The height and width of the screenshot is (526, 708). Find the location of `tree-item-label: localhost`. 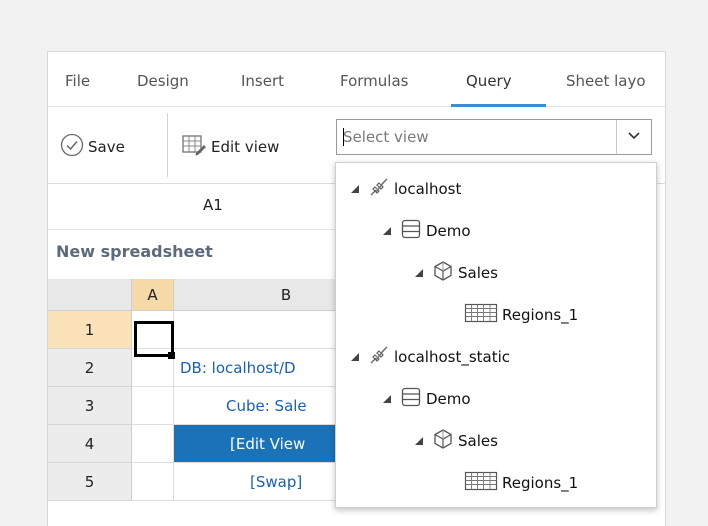

tree-item-label: localhost is located at coordinates (428, 189).